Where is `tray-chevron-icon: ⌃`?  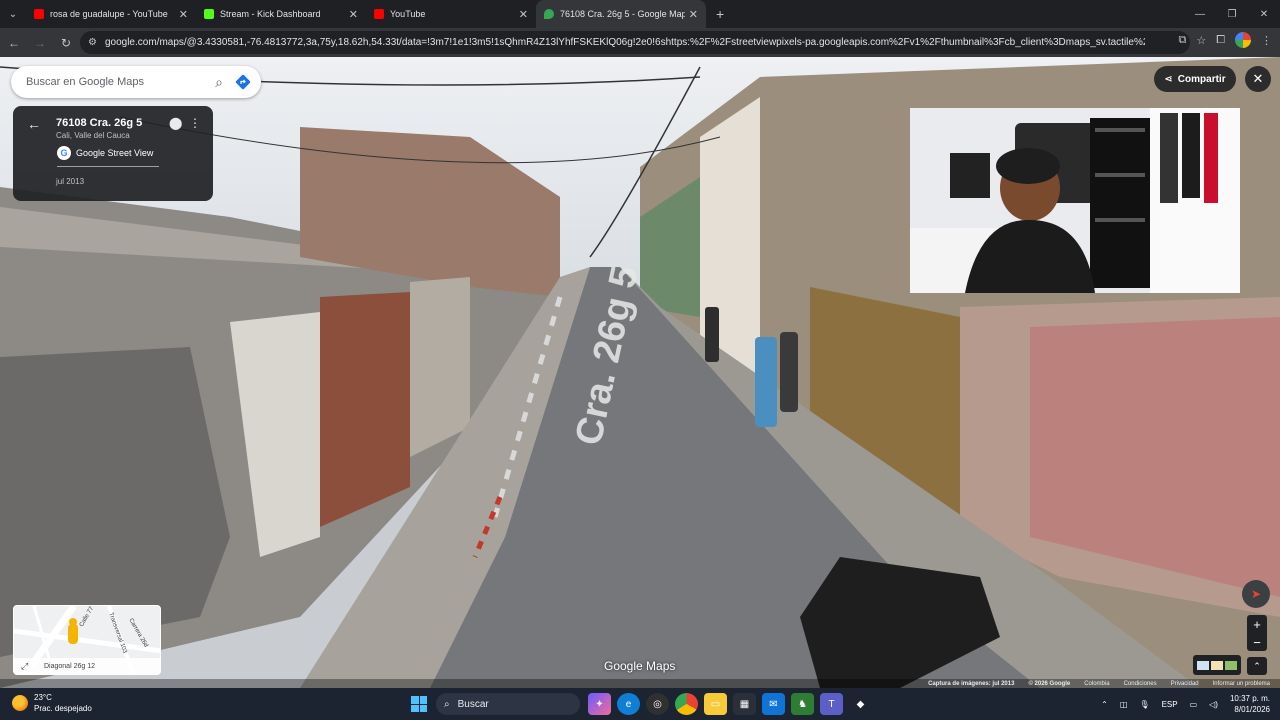 tray-chevron-icon: ⌃ is located at coordinates (1104, 704).